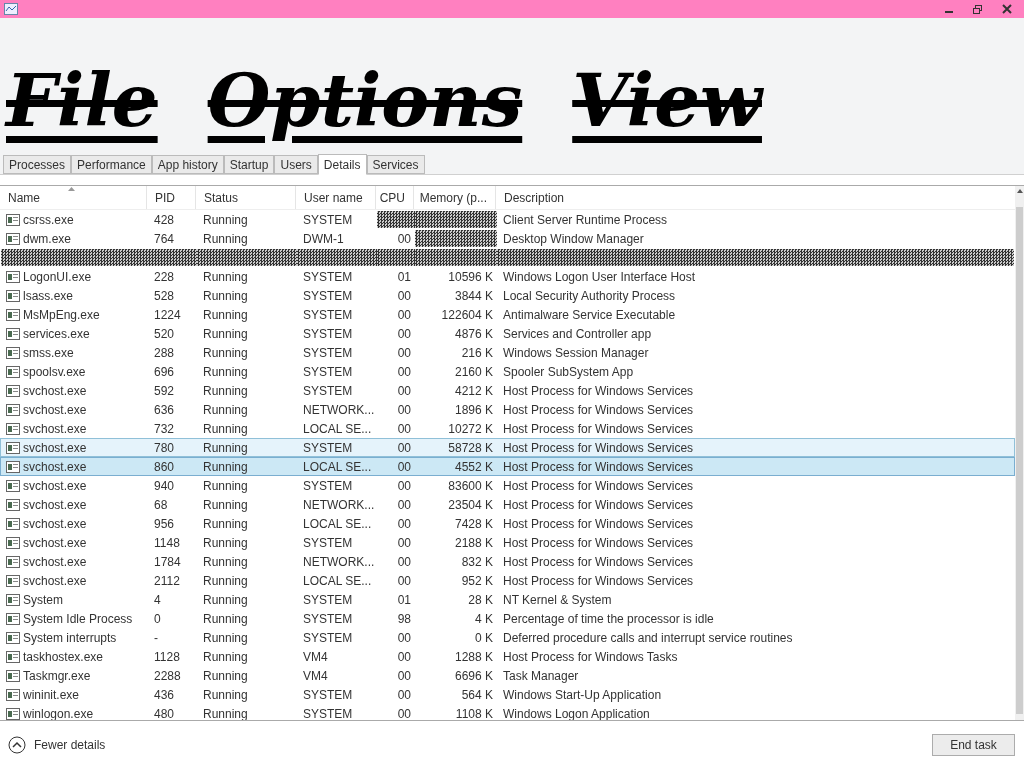 This screenshot has width=1024, height=768. I want to click on menu-item: Options, so click(365, 101).